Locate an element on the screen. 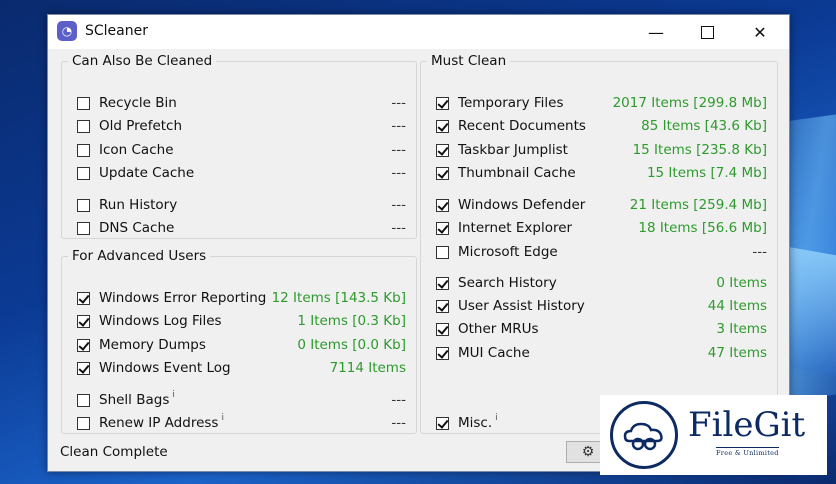 The height and width of the screenshot is (484, 836). item-value: 47 Items is located at coordinates (737, 353).